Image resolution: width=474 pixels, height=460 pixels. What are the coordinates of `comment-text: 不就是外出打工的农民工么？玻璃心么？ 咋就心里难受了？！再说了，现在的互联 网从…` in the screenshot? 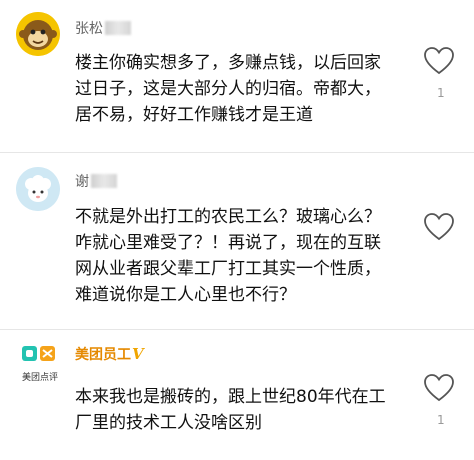 It's located at (228, 256).